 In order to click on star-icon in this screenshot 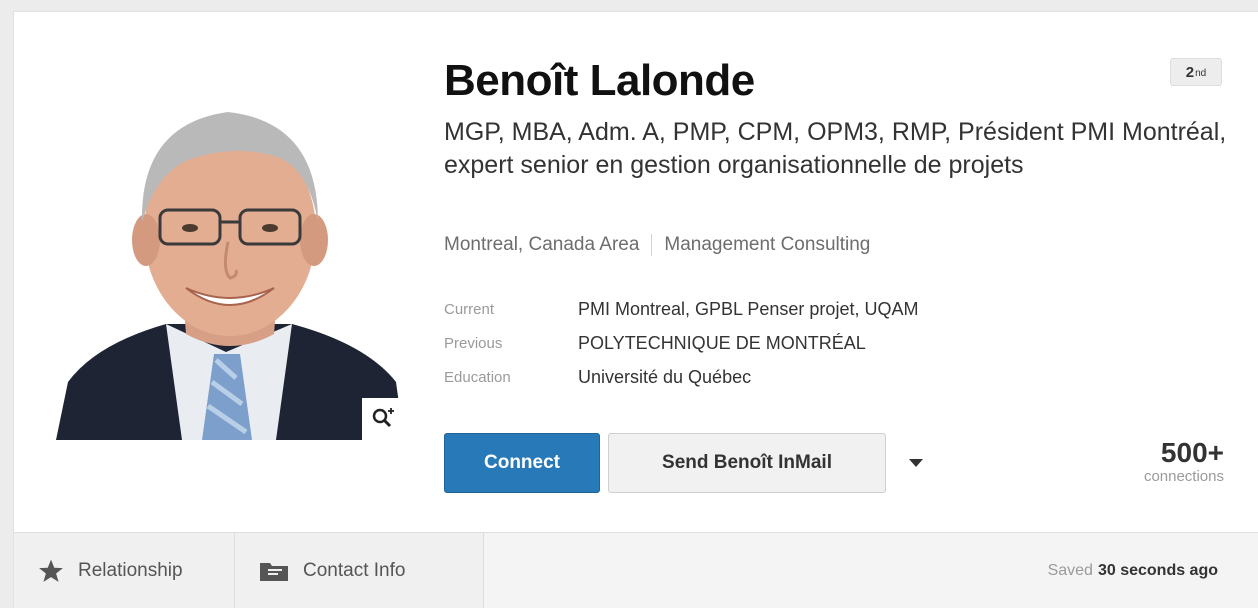, I will do `click(51, 571)`.